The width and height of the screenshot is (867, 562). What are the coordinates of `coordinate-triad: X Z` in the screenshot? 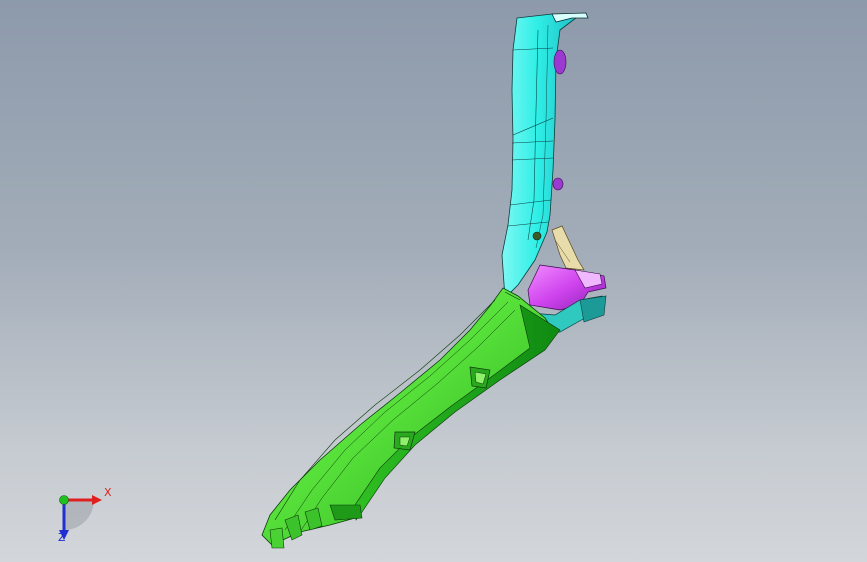 It's located at (80, 513).